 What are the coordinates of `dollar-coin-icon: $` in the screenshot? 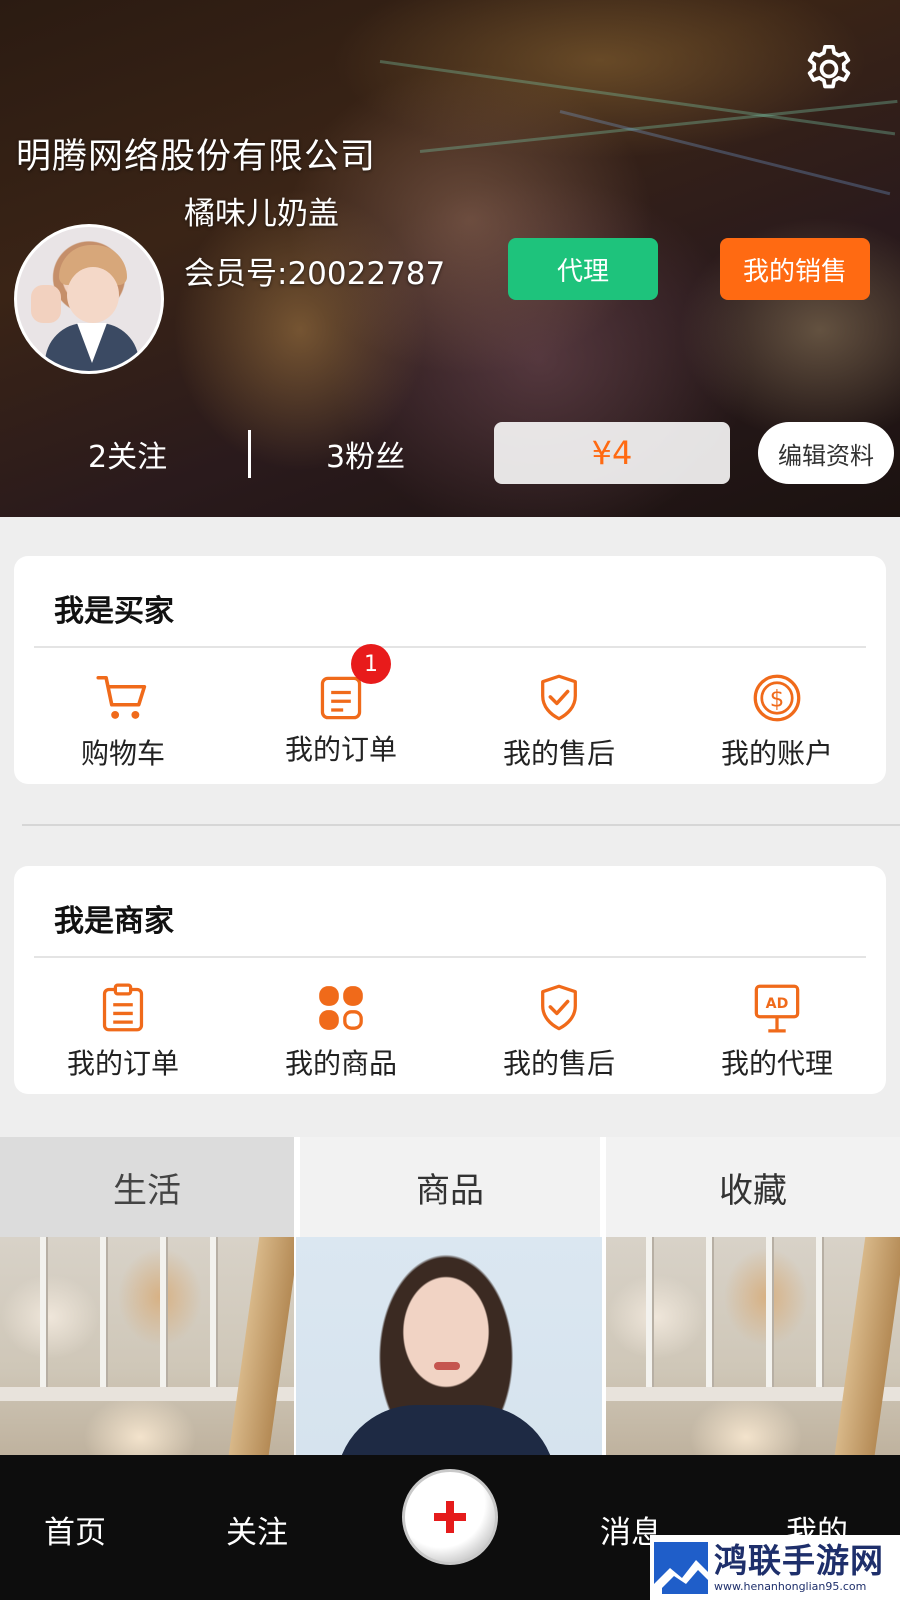 It's located at (777, 698).